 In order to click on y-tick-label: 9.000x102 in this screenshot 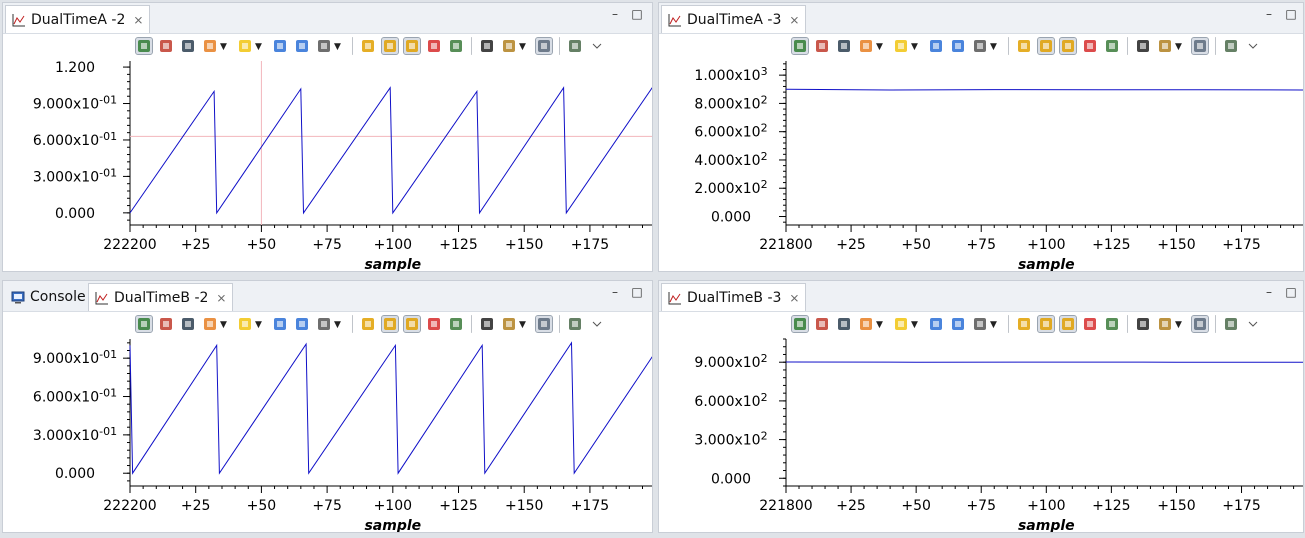, I will do `click(730, 361)`.